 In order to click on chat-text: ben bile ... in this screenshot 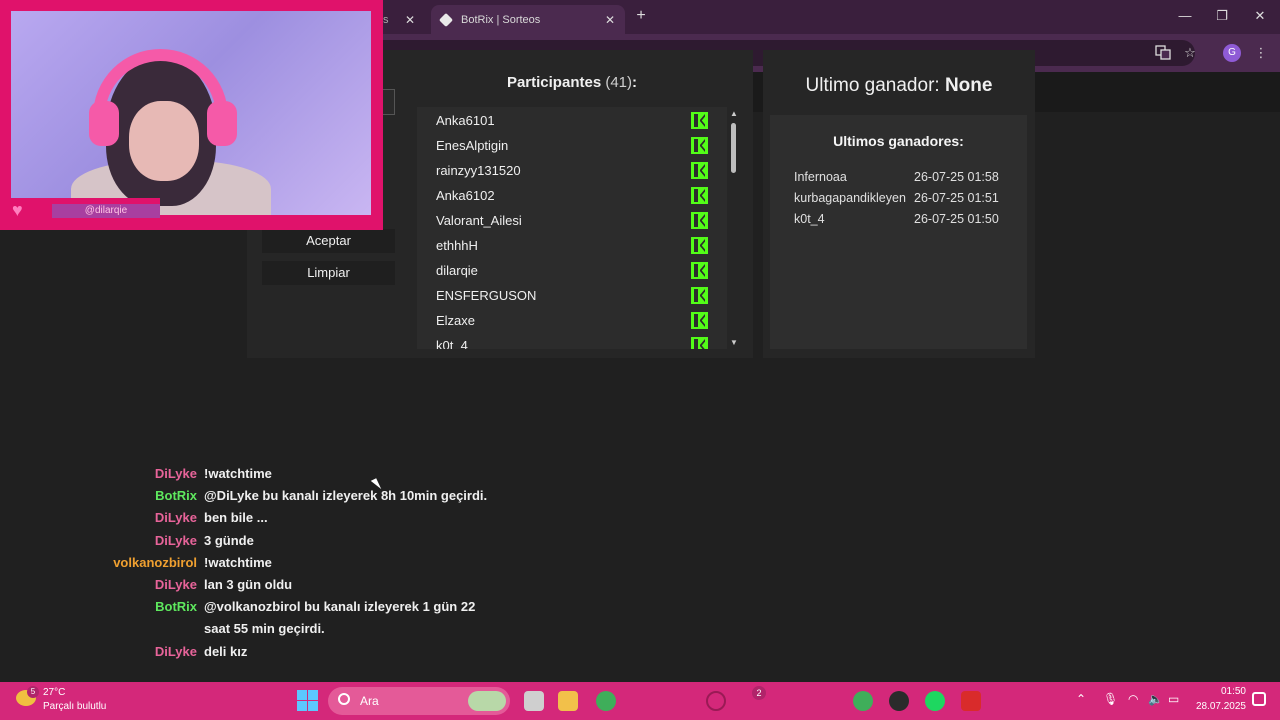, I will do `click(236, 518)`.